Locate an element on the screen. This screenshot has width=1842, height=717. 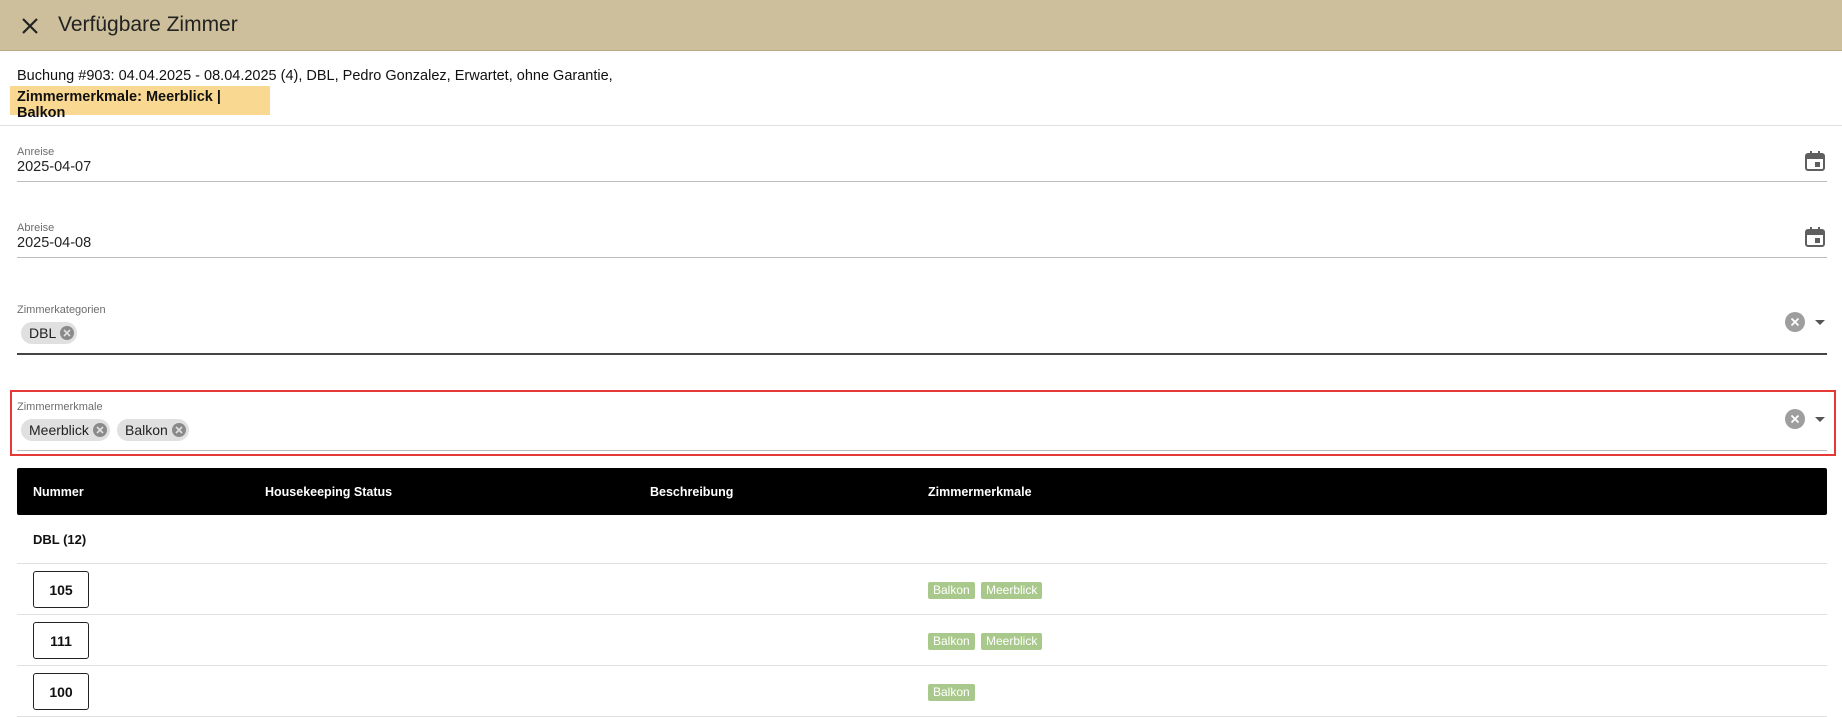
room-category-select: Zimmerkategorien DBL is located at coordinates (922, 330).